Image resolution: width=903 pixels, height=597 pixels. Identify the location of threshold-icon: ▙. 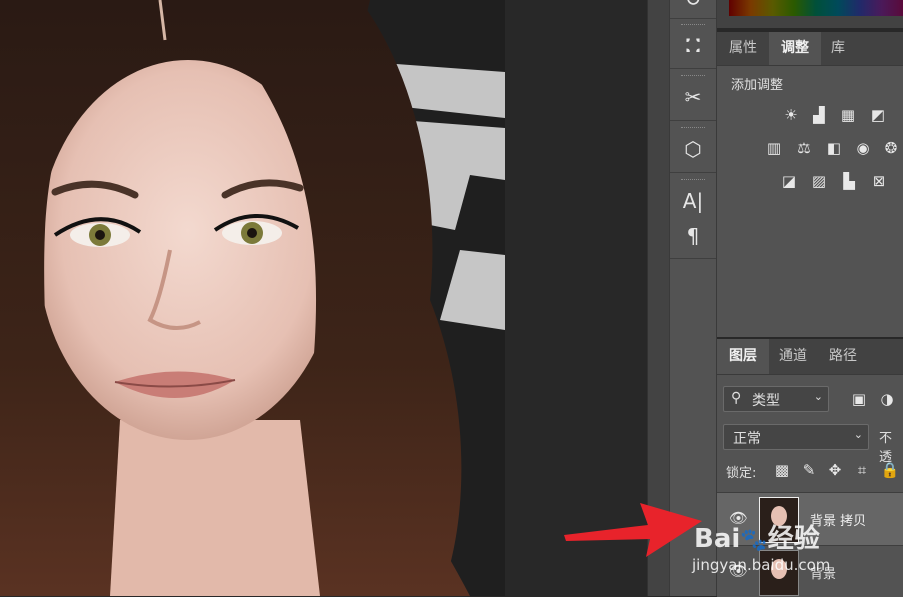
(849, 181).